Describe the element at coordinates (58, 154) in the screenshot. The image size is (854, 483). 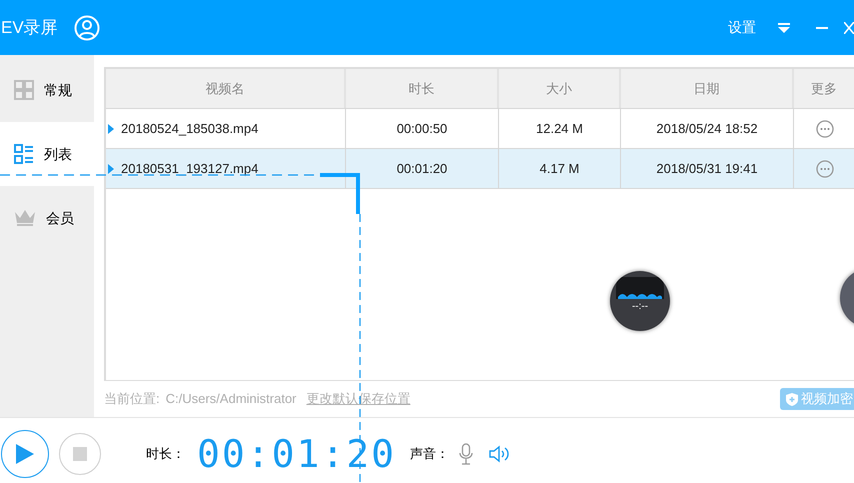
I see `sidebar-label: 列表` at that location.